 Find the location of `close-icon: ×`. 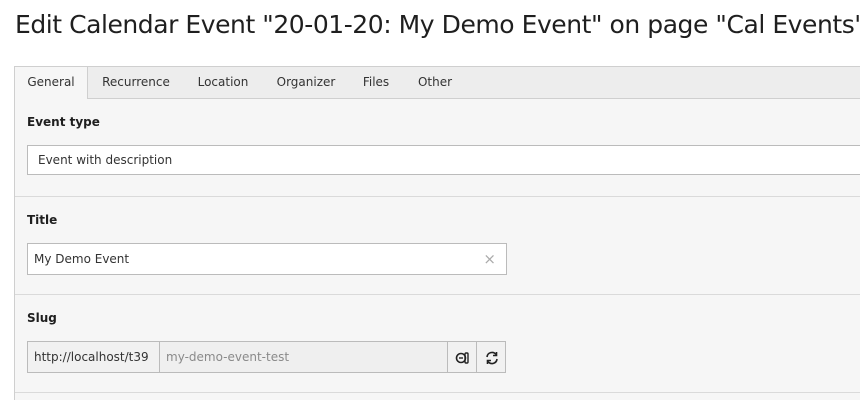

close-icon: × is located at coordinates (489, 259).